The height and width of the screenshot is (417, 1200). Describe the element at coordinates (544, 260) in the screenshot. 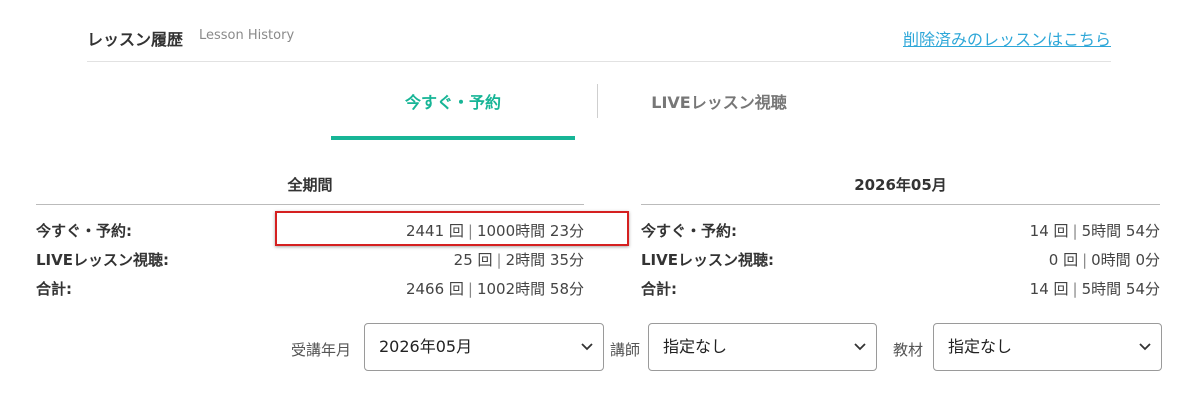

I see `stat-time: 2時間 35分` at that location.